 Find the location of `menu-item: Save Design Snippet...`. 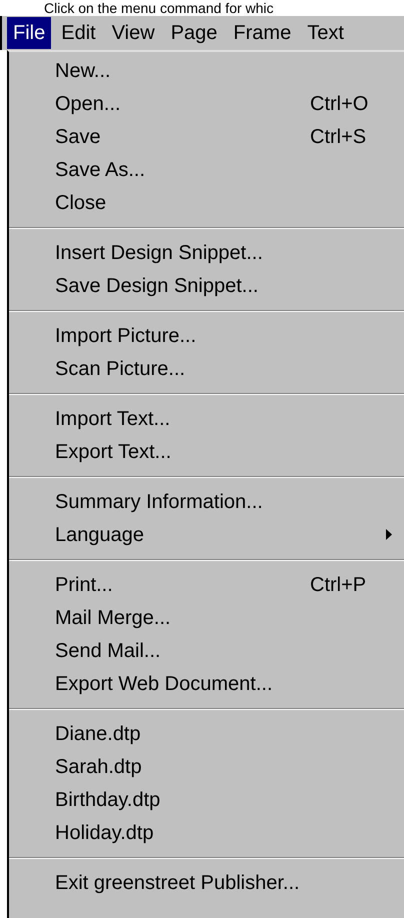

menu-item: Save Design Snippet... is located at coordinates (206, 285).